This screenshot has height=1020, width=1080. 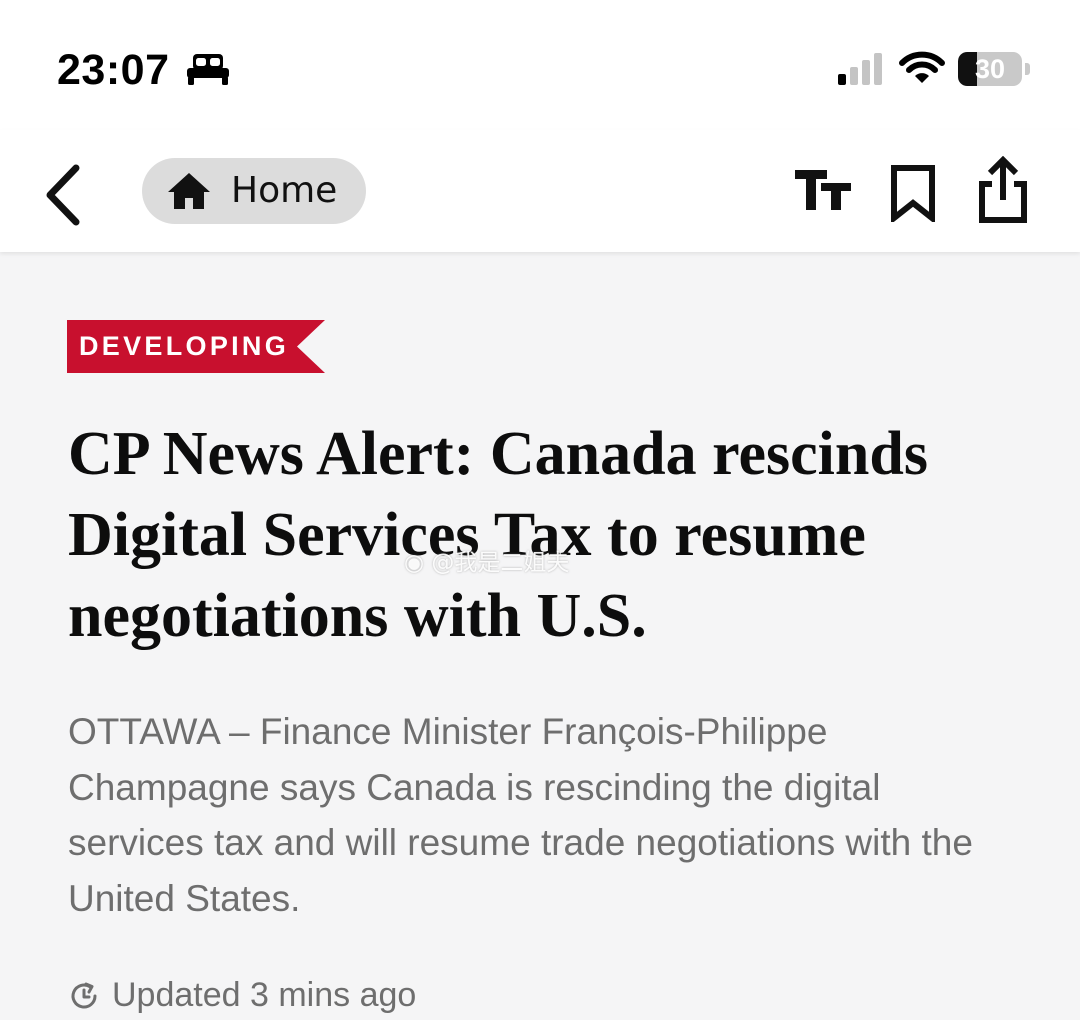 I want to click on refresh-clock-icon, so click(x=84, y=995).